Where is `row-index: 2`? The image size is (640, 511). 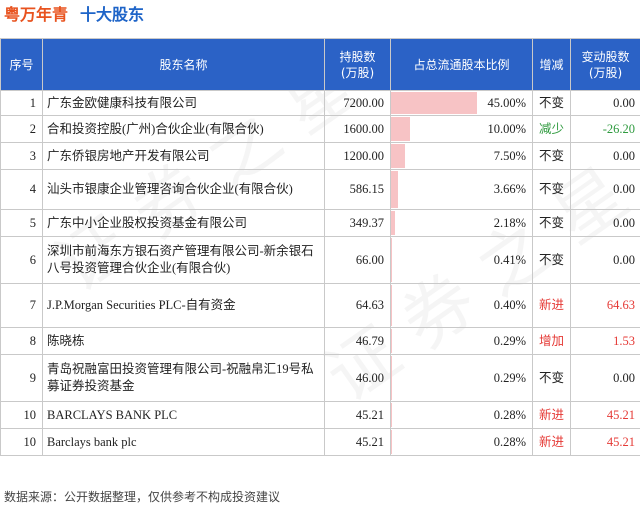
row-index: 2 is located at coordinates (21, 129).